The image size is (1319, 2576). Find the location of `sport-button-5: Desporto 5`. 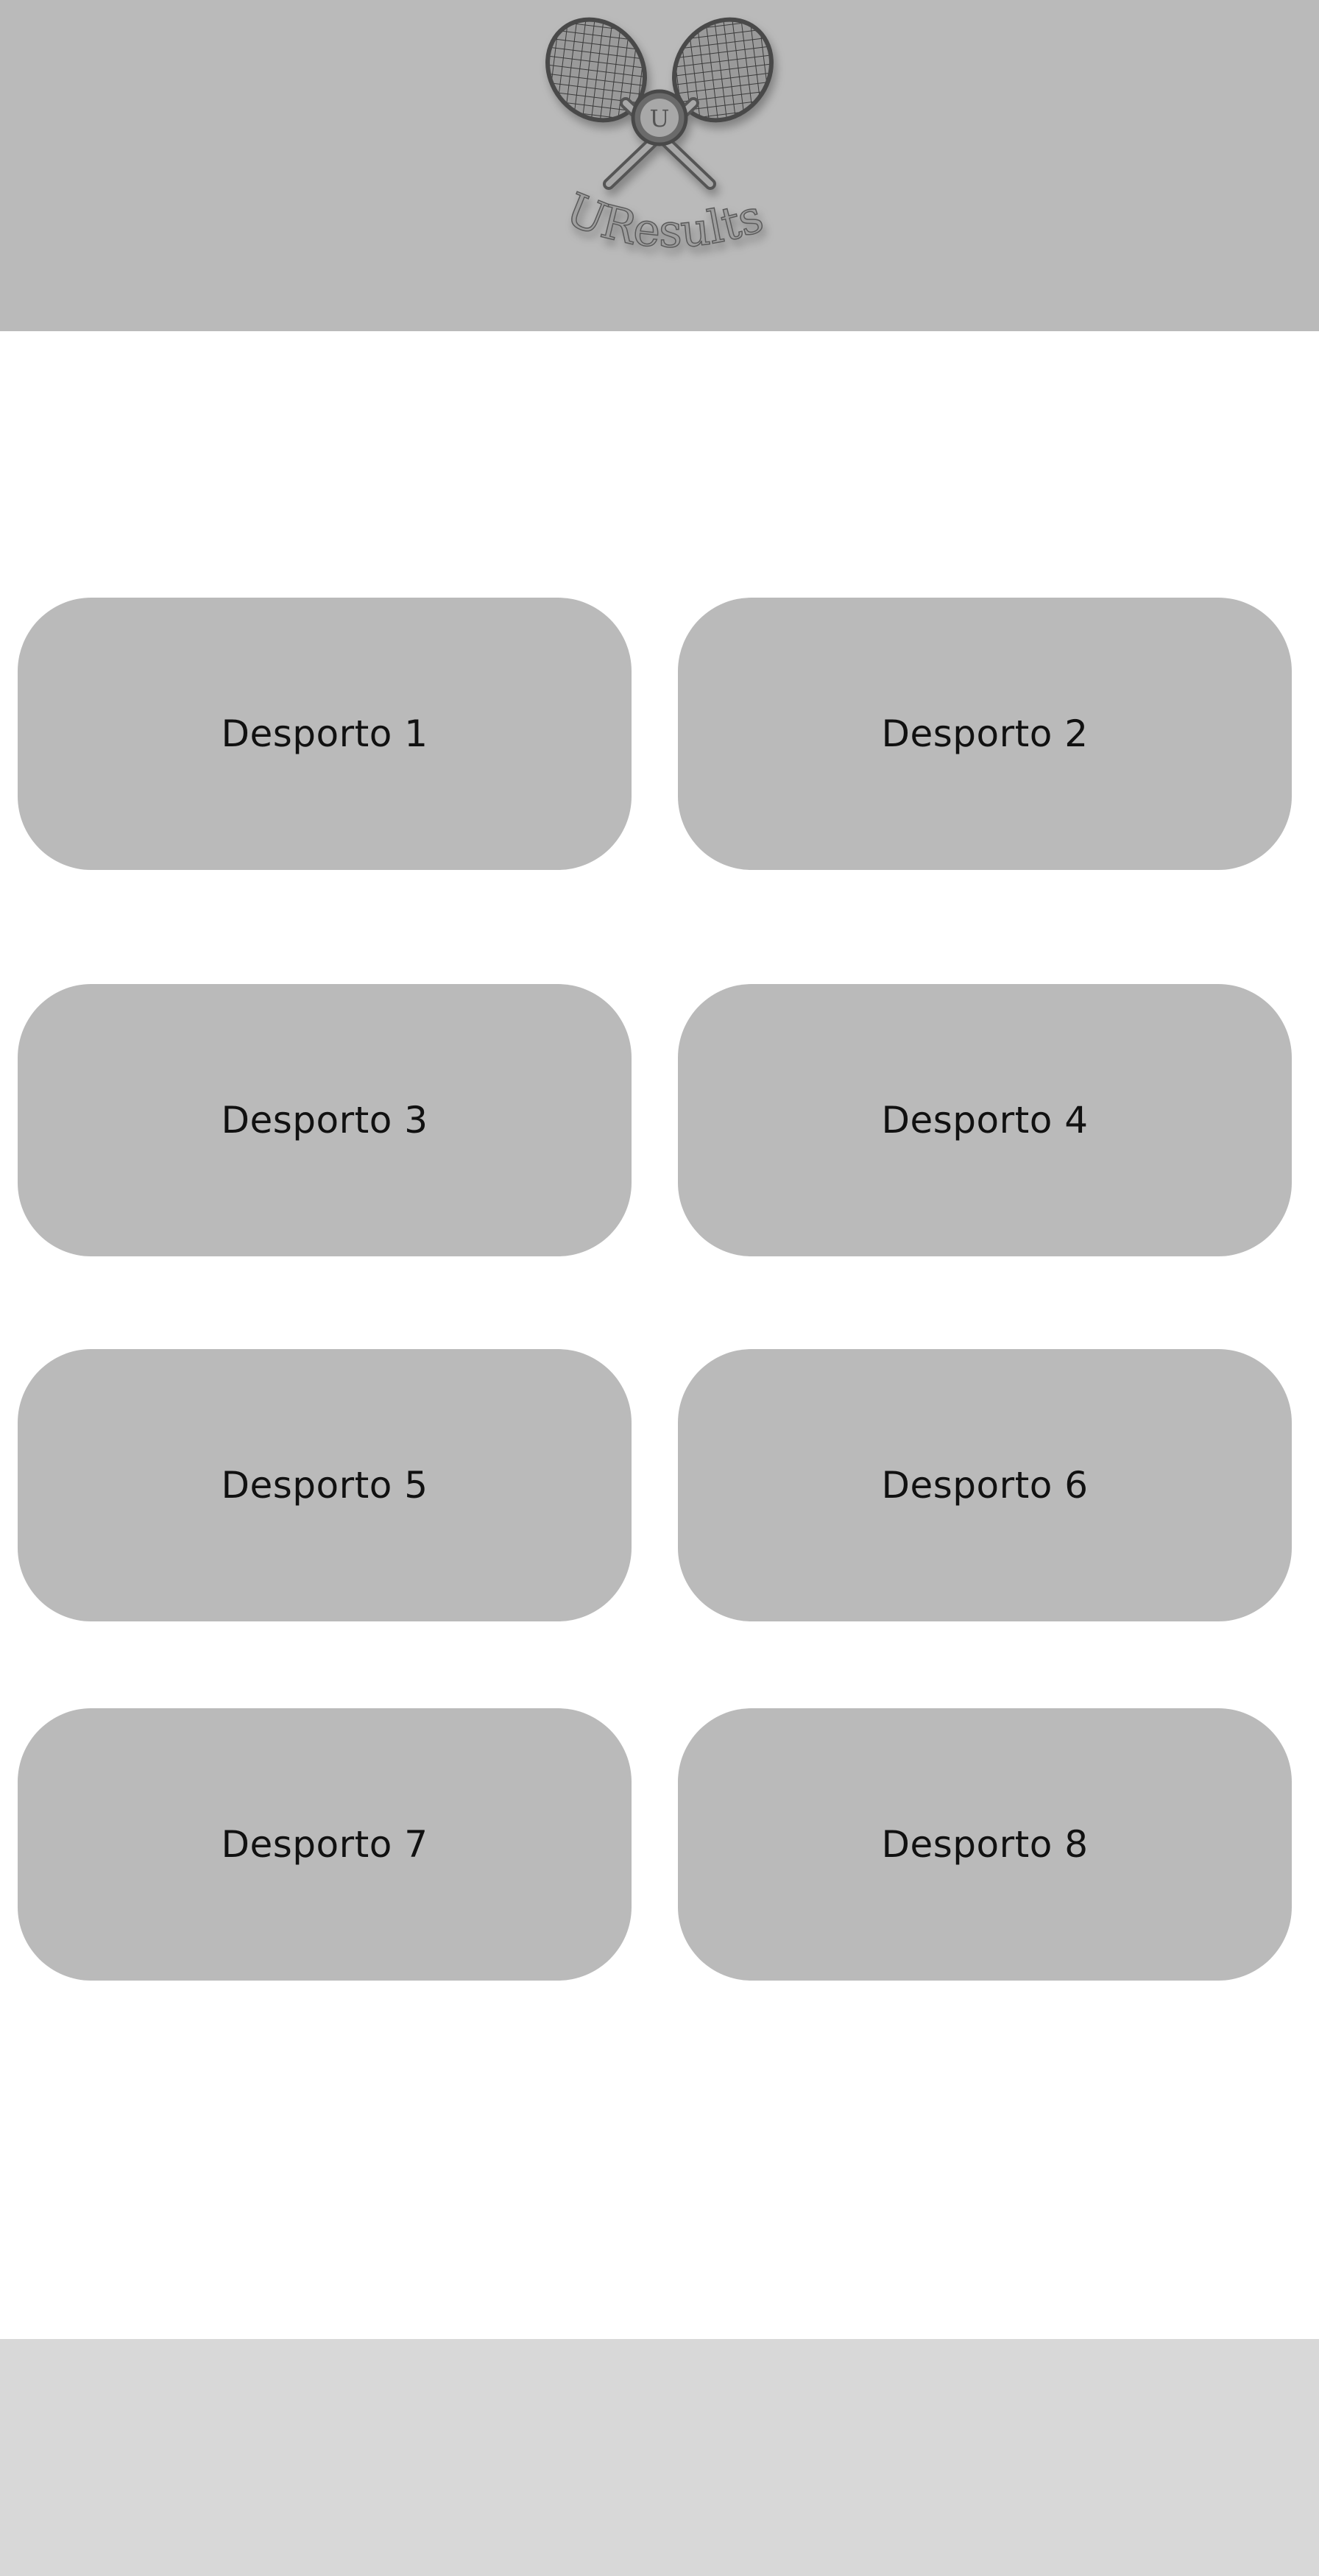

sport-button-5: Desporto 5 is located at coordinates (325, 1485).